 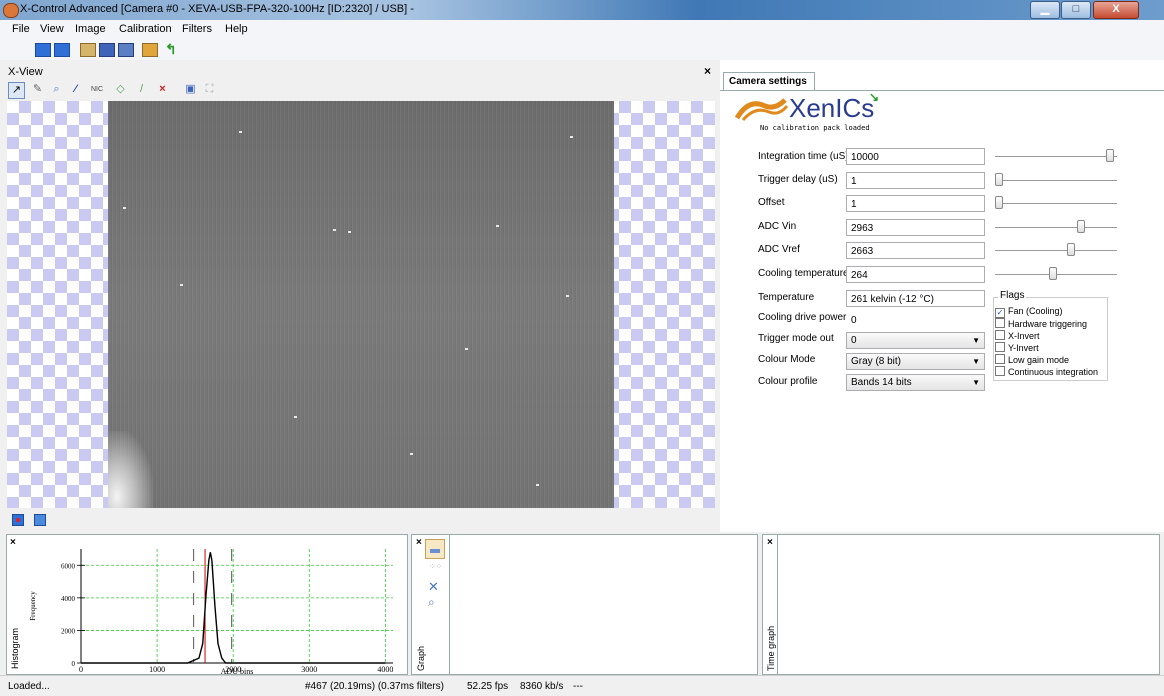 What do you see at coordinates (419, 542) in the screenshot?
I see `graph-close-button: ×` at bounding box center [419, 542].